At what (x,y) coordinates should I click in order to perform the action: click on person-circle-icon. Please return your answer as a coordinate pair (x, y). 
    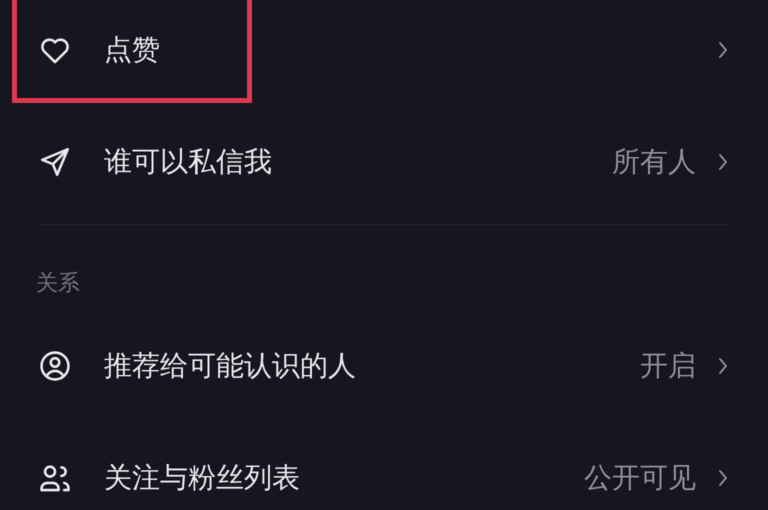
    Looking at the image, I should click on (55, 366).